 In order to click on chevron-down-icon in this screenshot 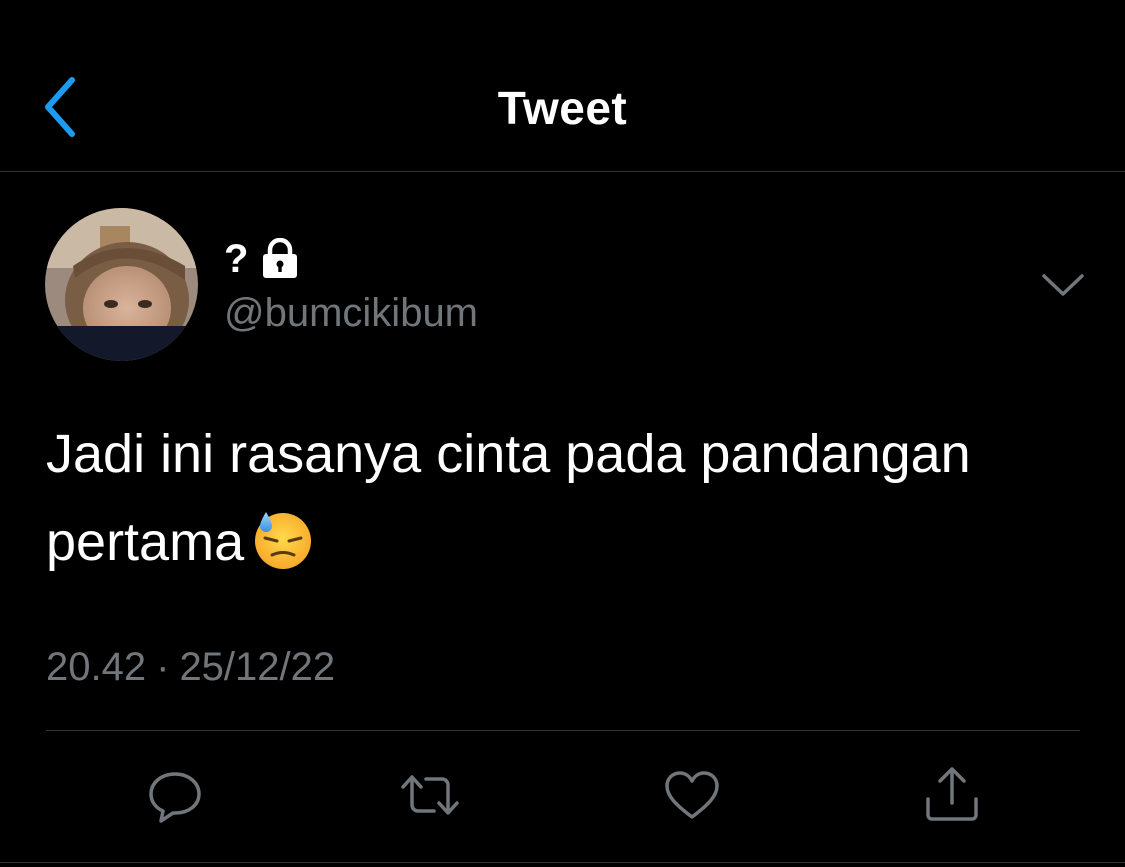, I will do `click(1063, 285)`.